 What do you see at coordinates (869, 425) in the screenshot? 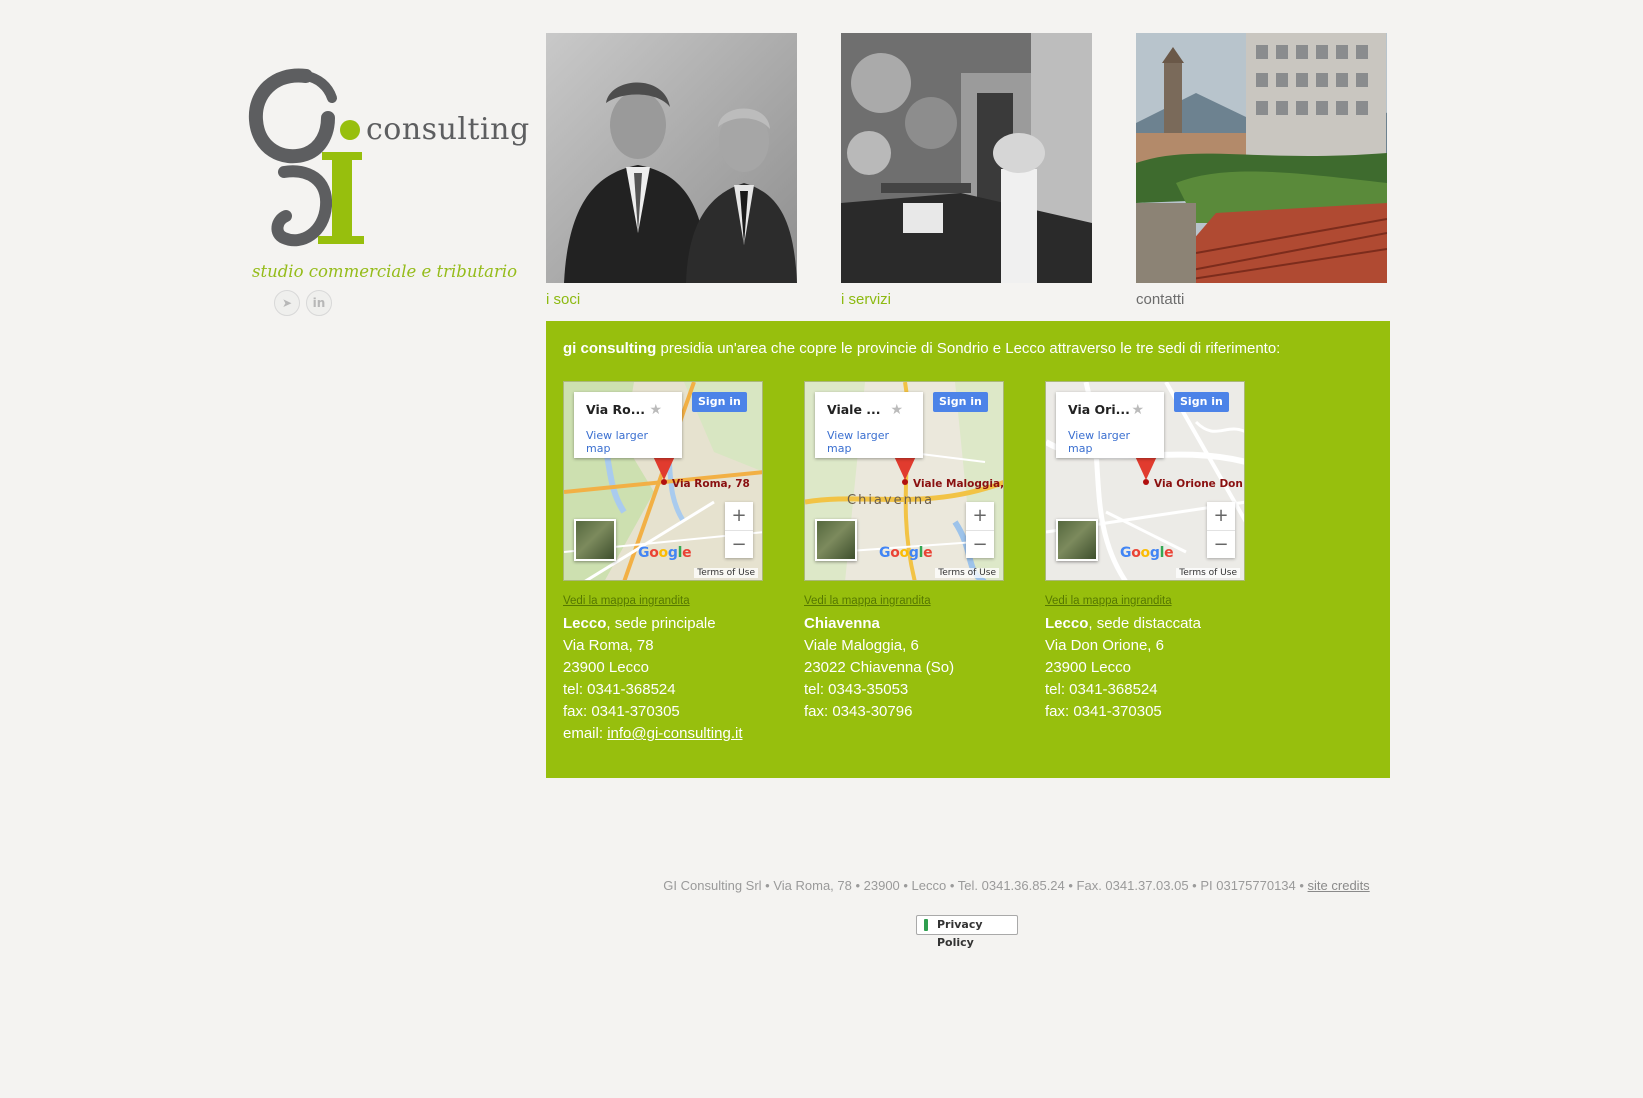
I see `map-info-card: Viale ... ★ View larger map` at bounding box center [869, 425].